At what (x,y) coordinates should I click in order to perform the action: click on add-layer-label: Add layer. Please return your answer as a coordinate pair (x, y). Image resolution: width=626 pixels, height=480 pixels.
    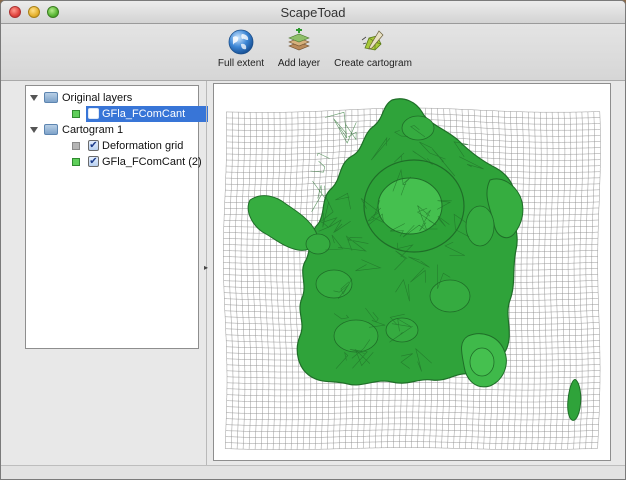
    Looking at the image, I should click on (299, 63).